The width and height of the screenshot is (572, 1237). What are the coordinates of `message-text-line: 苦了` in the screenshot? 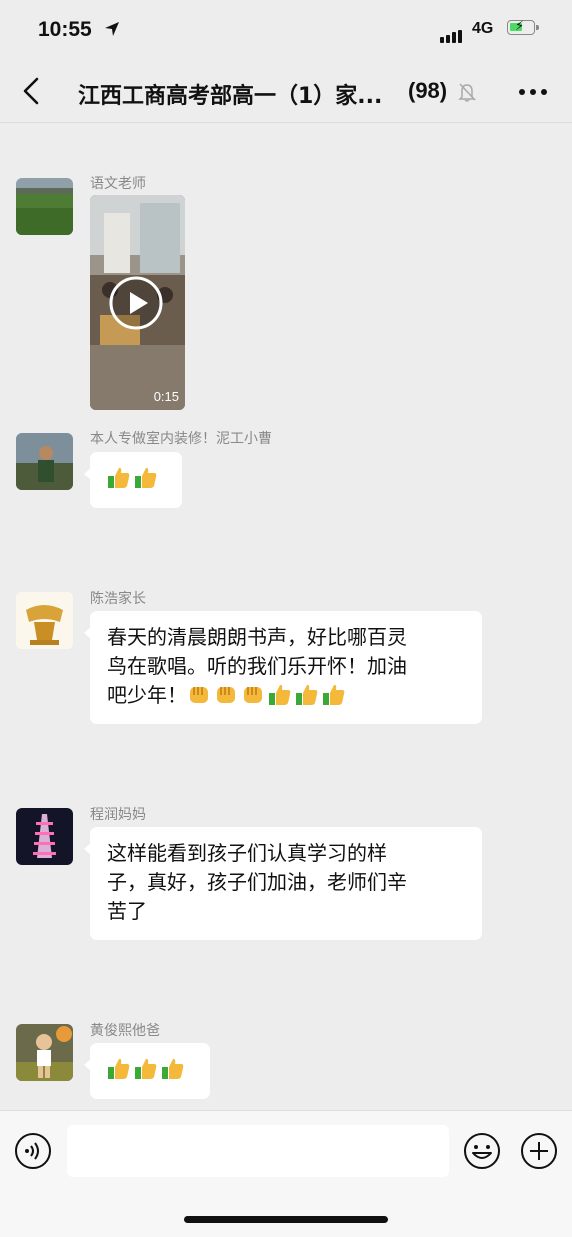 It's located at (127, 911).